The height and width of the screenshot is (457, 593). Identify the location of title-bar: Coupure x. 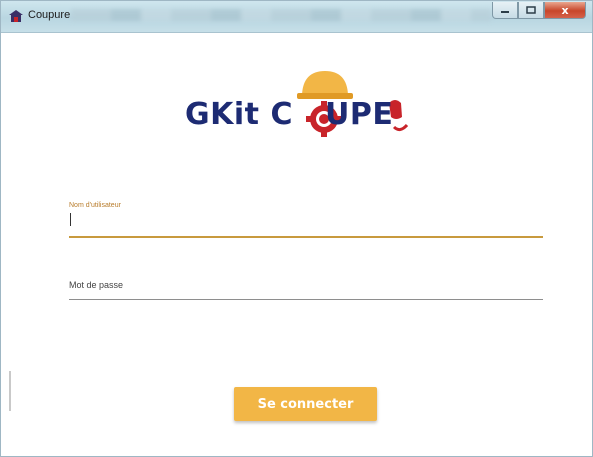
(296, 17).